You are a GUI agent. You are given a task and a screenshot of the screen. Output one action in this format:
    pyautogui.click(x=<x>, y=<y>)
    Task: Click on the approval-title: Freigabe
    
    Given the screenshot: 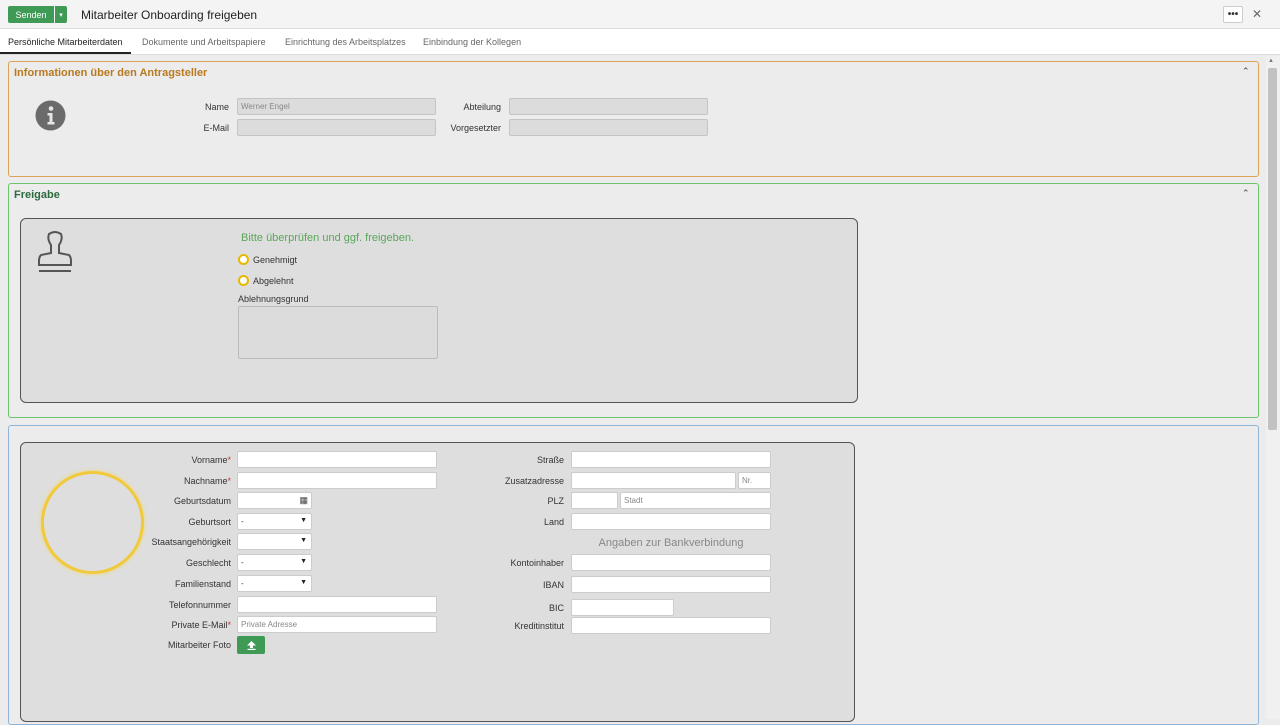 What is the action you would take?
    pyautogui.click(x=37, y=195)
    